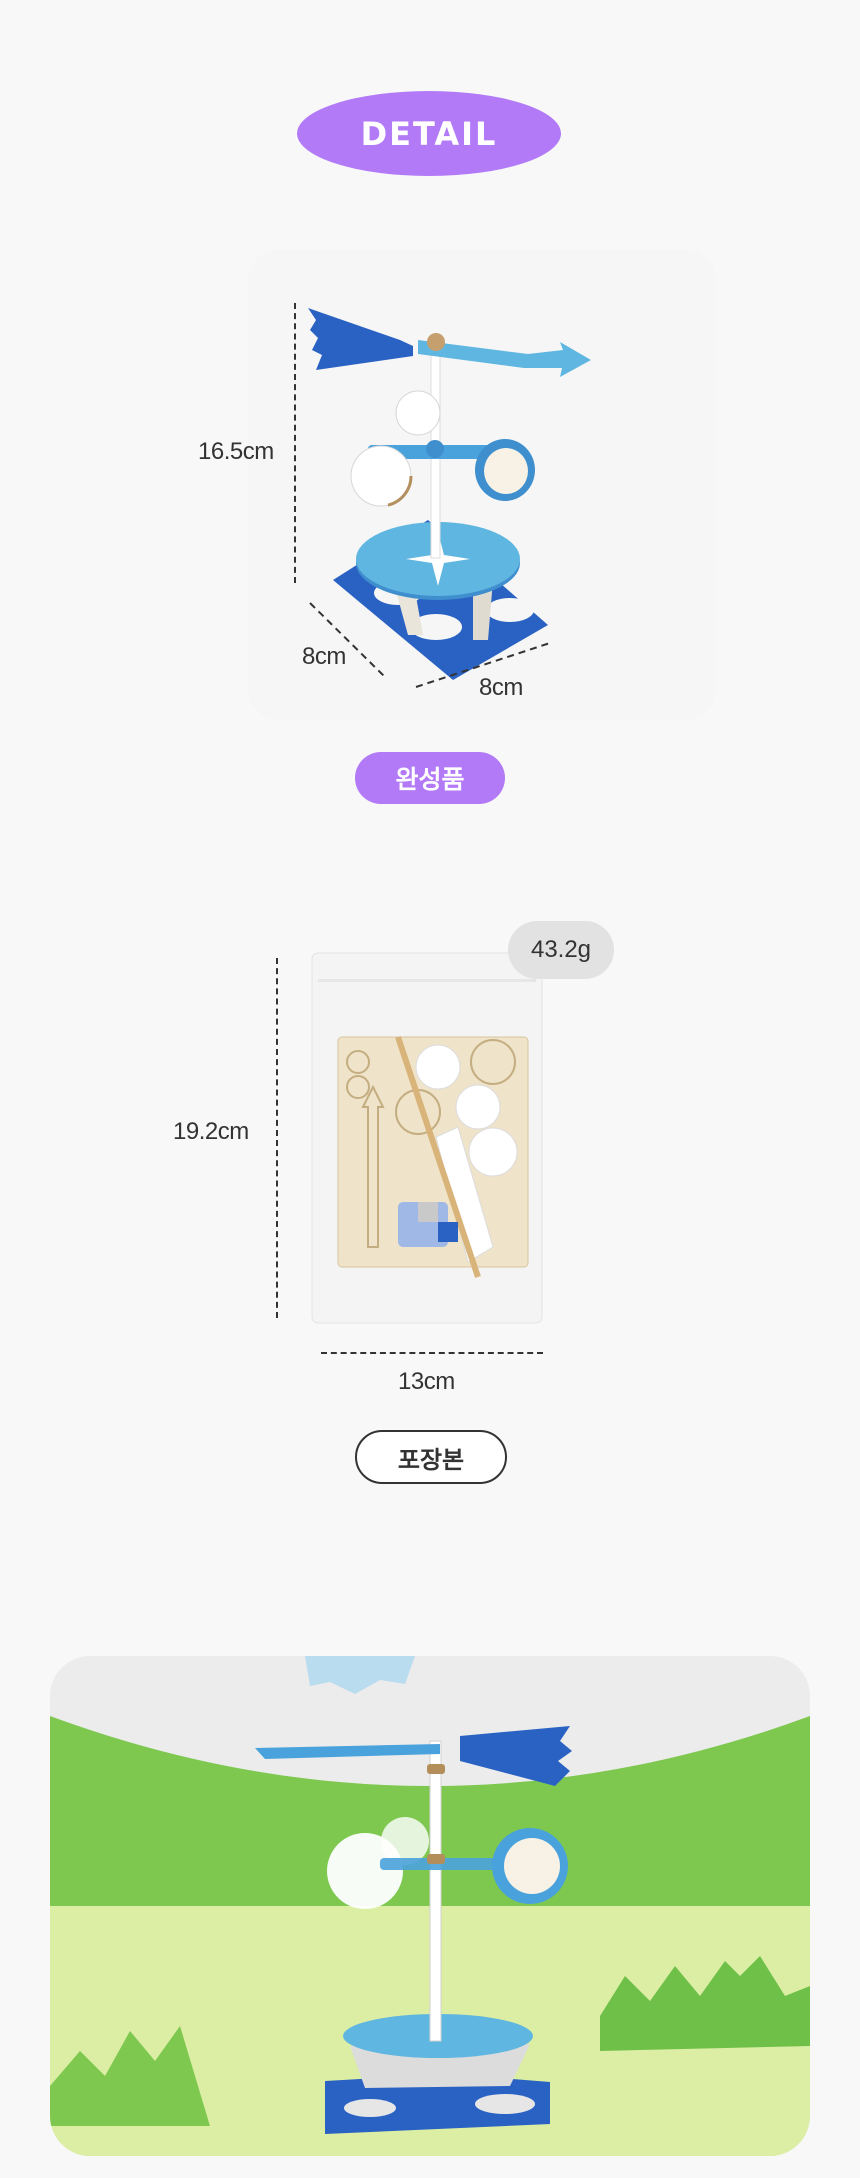 The width and height of the screenshot is (860, 2178). I want to click on finished-product-caption: 완성품, so click(430, 780).